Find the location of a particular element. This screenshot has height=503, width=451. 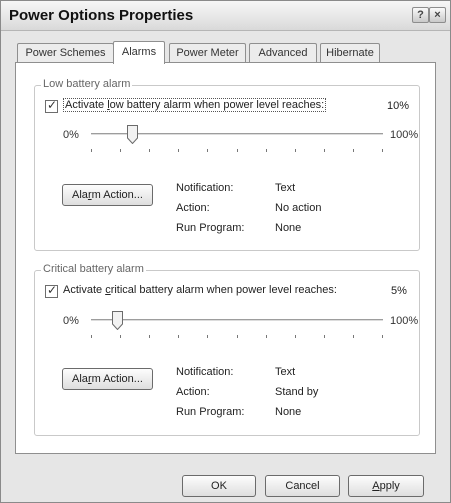

tab-alarms: Alarms is located at coordinates (139, 52).